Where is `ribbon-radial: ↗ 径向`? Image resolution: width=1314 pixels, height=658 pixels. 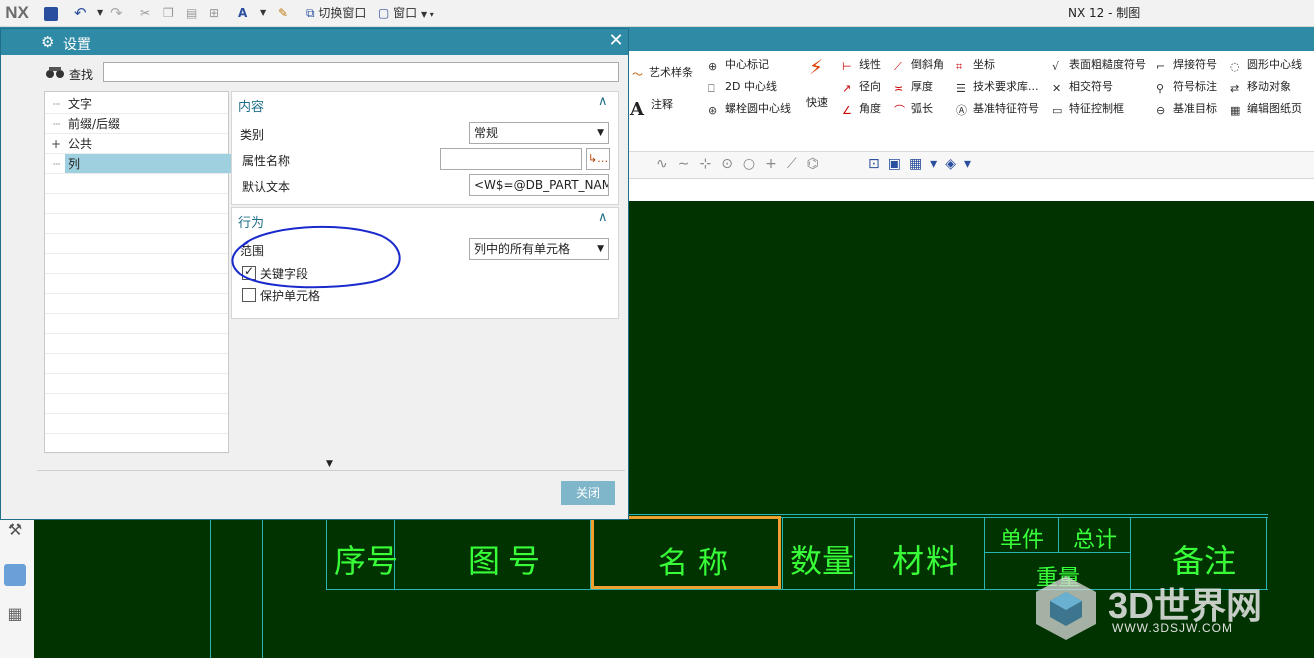
ribbon-radial: ↗ 径向 is located at coordinates (861, 87).